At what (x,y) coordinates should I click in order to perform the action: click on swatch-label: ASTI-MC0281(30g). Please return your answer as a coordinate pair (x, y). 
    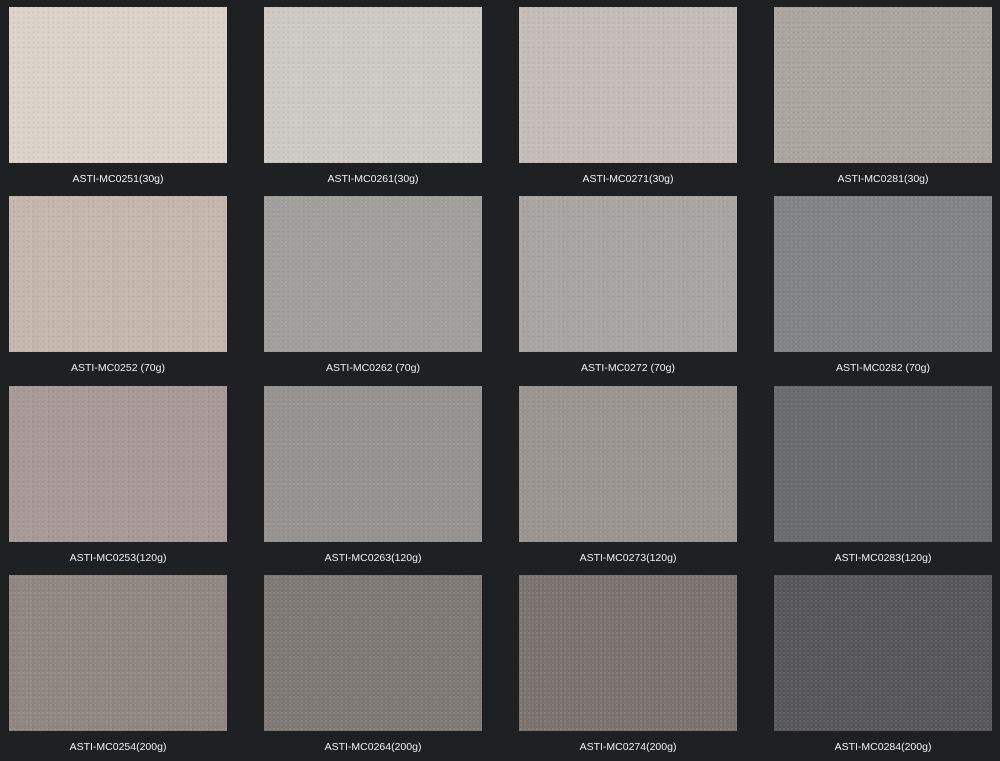
    Looking at the image, I should click on (883, 179).